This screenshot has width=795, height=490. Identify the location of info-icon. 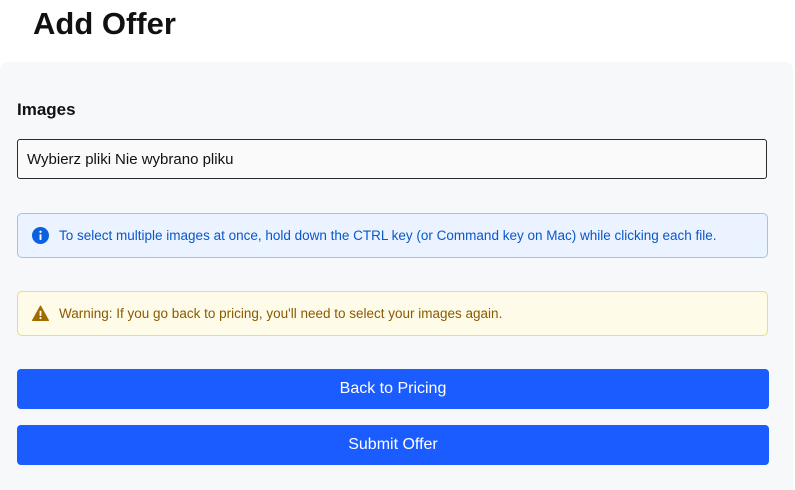
(40, 235).